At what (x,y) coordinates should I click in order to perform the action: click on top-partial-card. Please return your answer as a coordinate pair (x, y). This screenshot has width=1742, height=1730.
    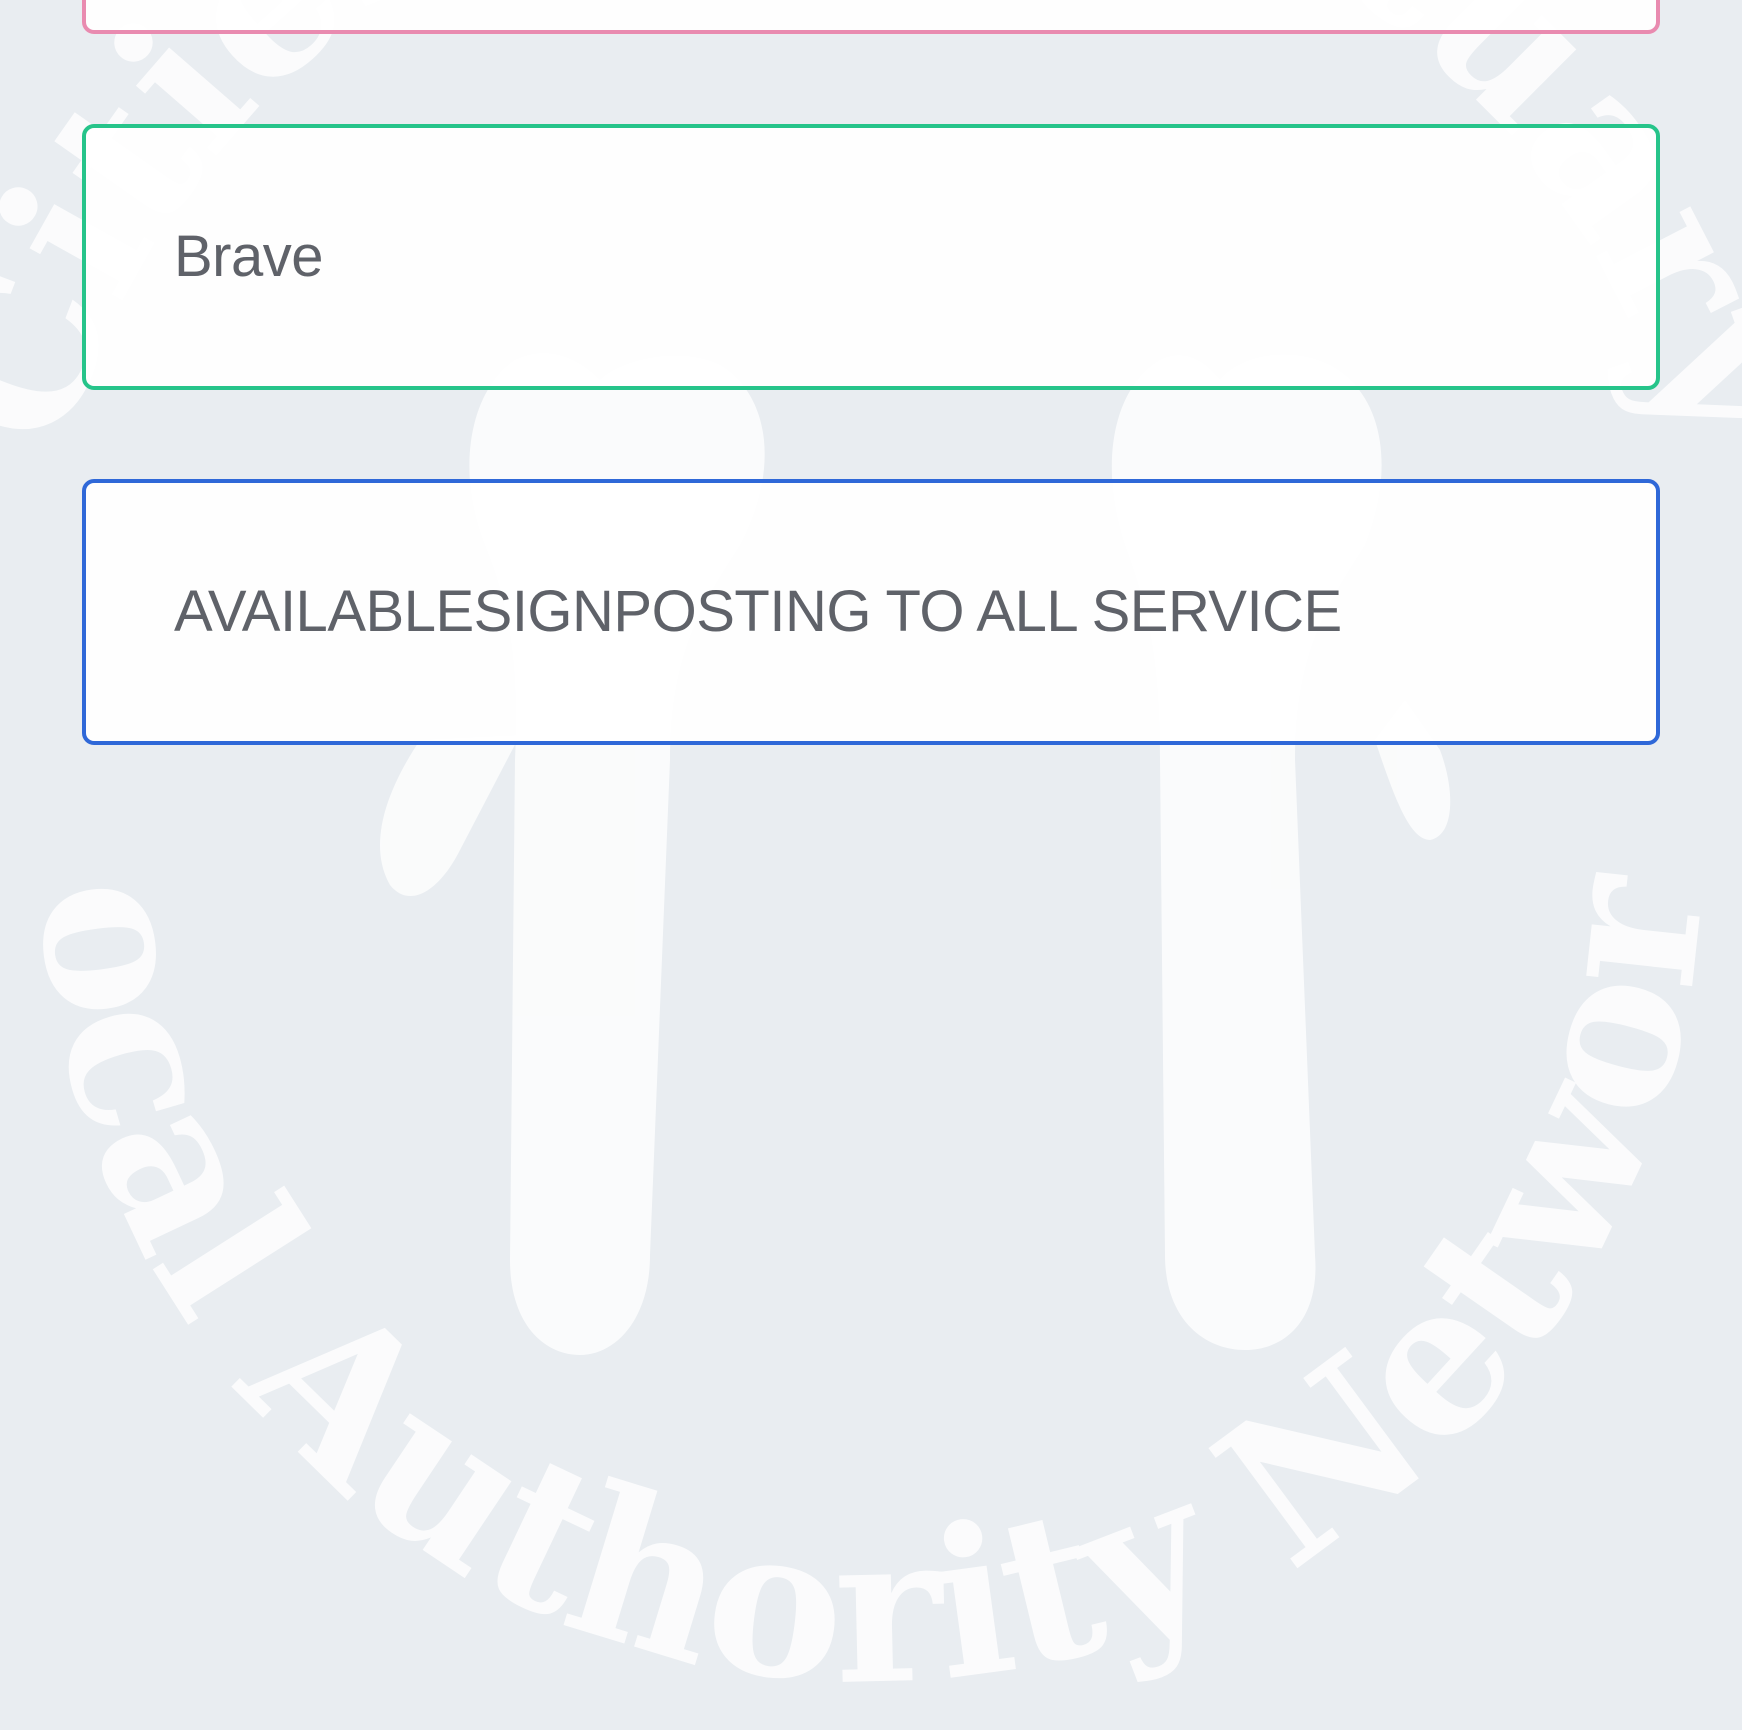
    Looking at the image, I should click on (871, 17).